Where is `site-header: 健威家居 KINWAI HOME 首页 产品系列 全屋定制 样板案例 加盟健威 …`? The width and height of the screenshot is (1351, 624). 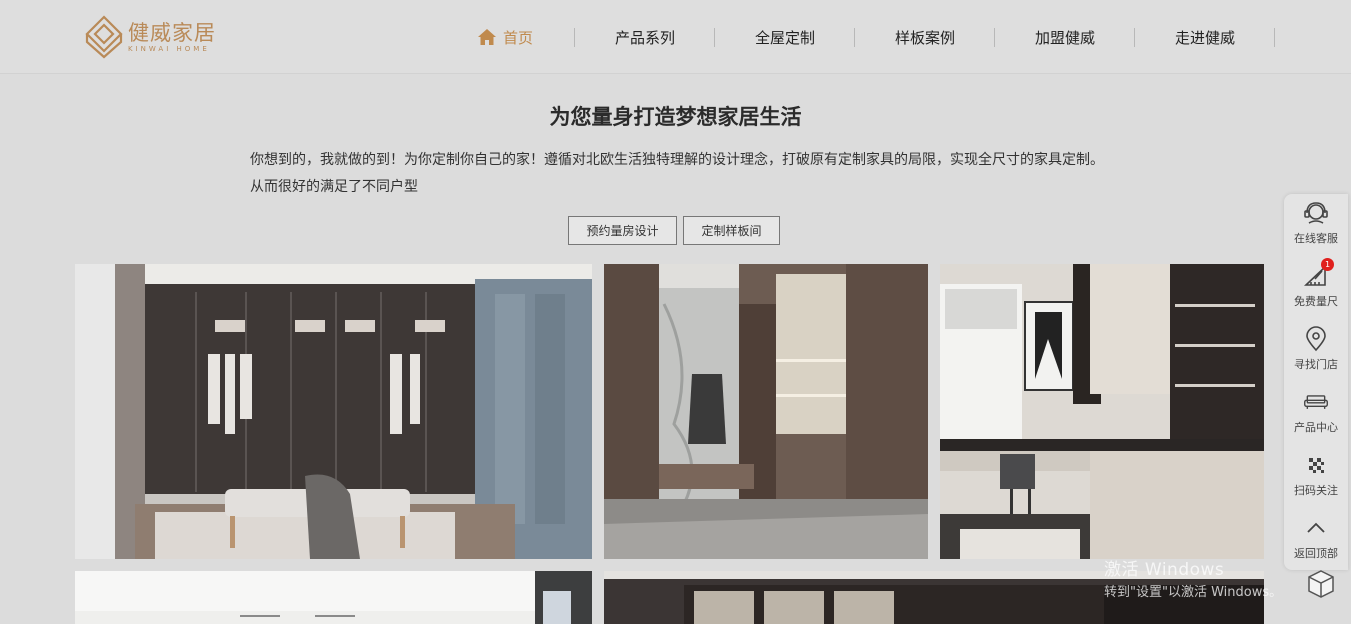
site-header: 健威家居 KINWAI HOME 首页 产品系列 全屋定制 样板案例 加盟健威 … is located at coordinates (675, 37).